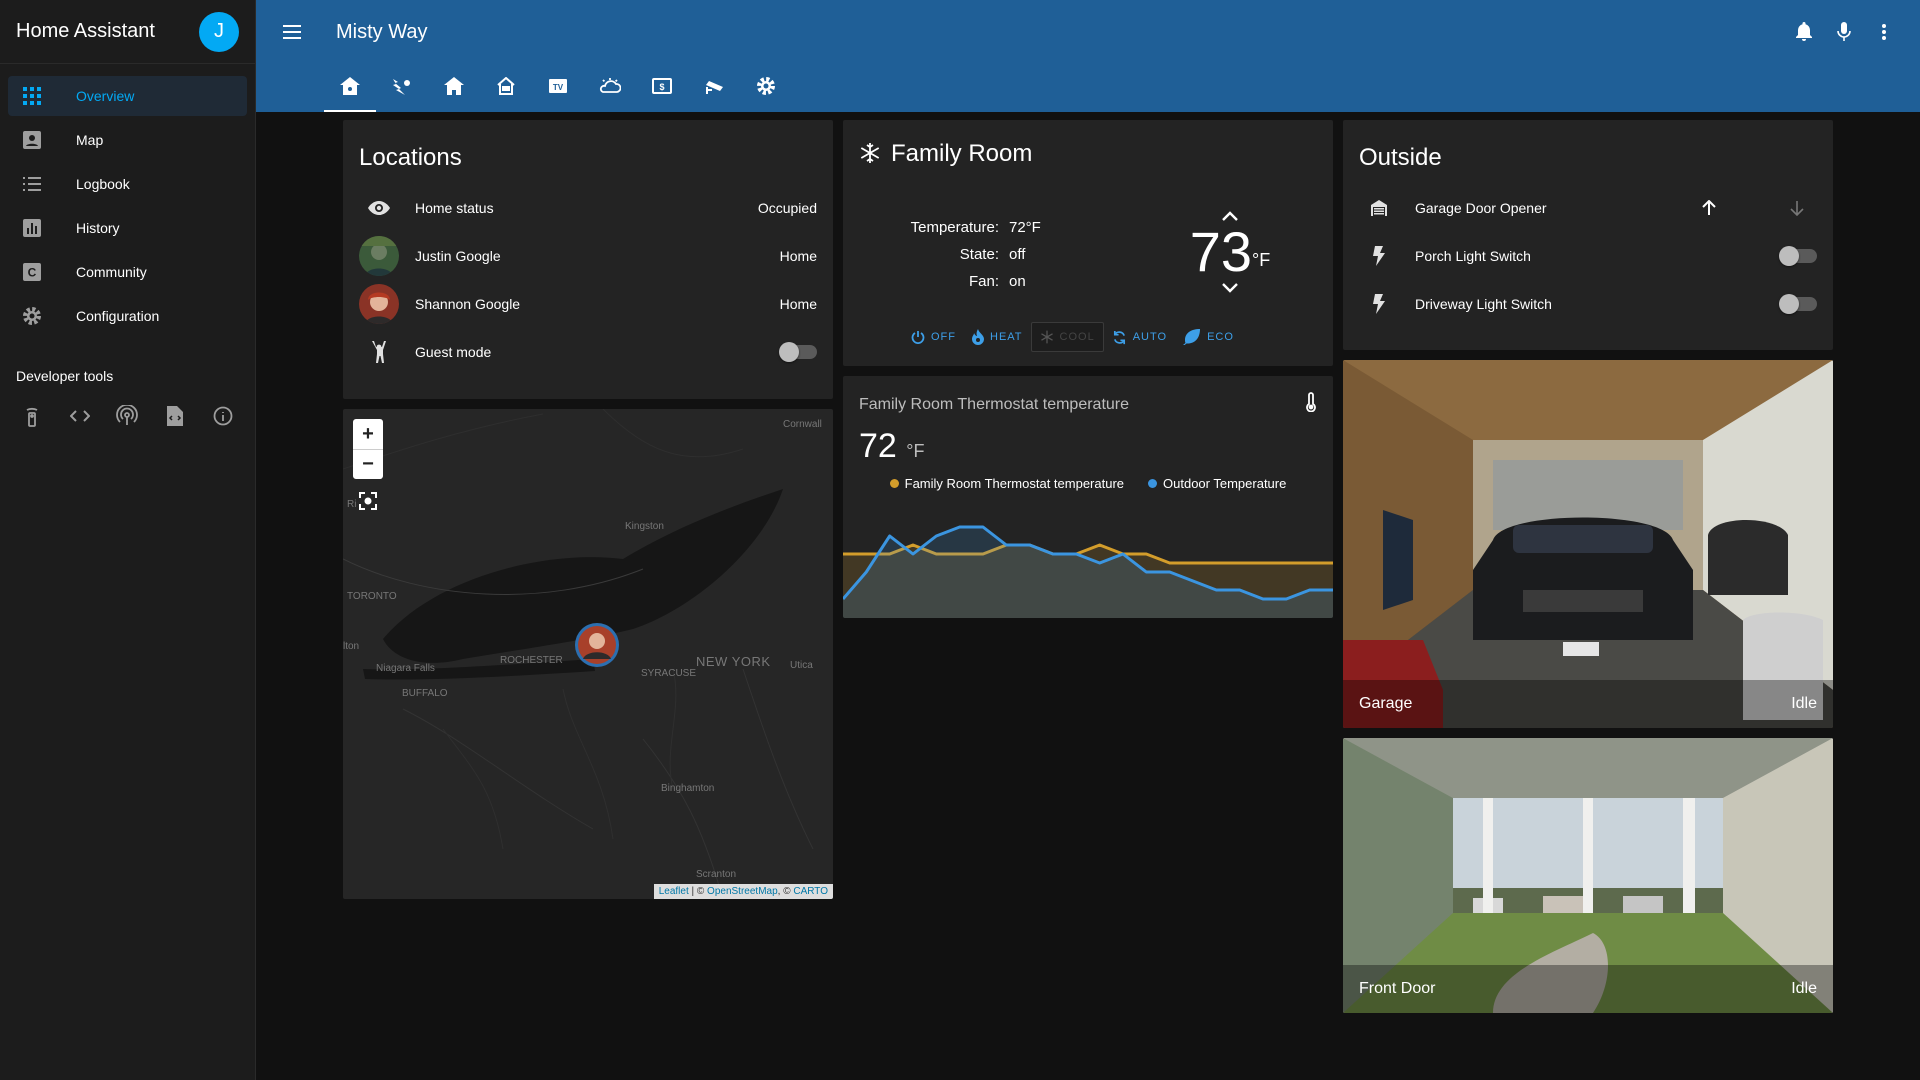 The image size is (1920, 1080). What do you see at coordinates (1220, 337) in the screenshot?
I see `mode-label: ECO` at bounding box center [1220, 337].